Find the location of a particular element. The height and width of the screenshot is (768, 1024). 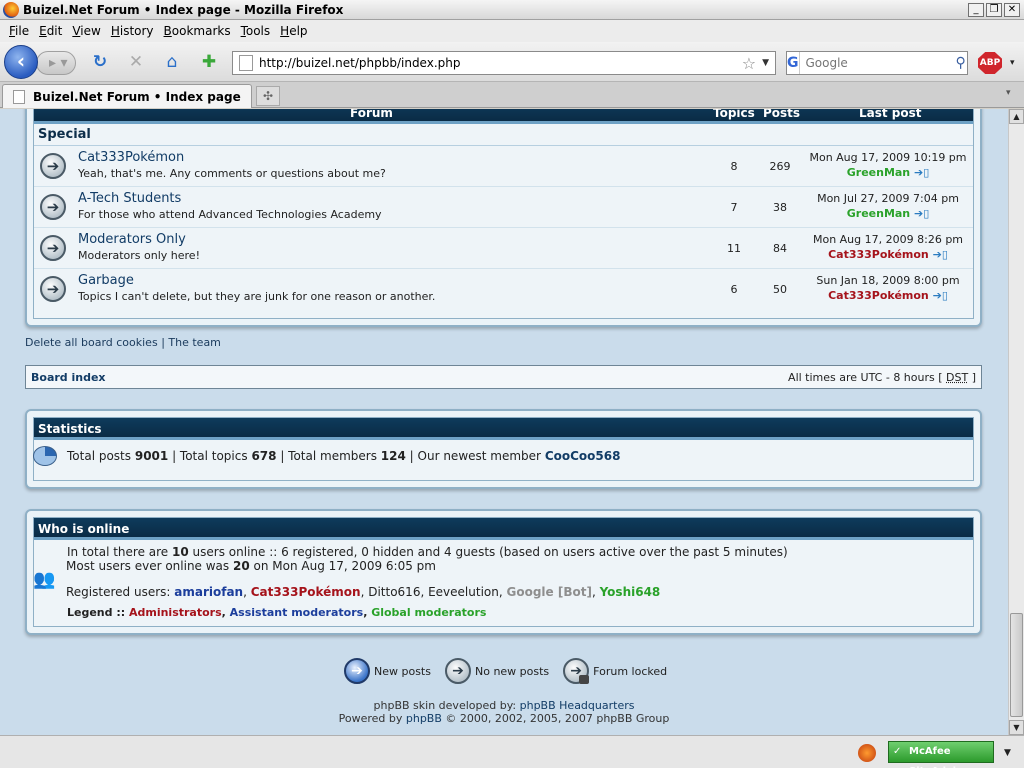

menu-help-accel: H is located at coordinates (285, 31).